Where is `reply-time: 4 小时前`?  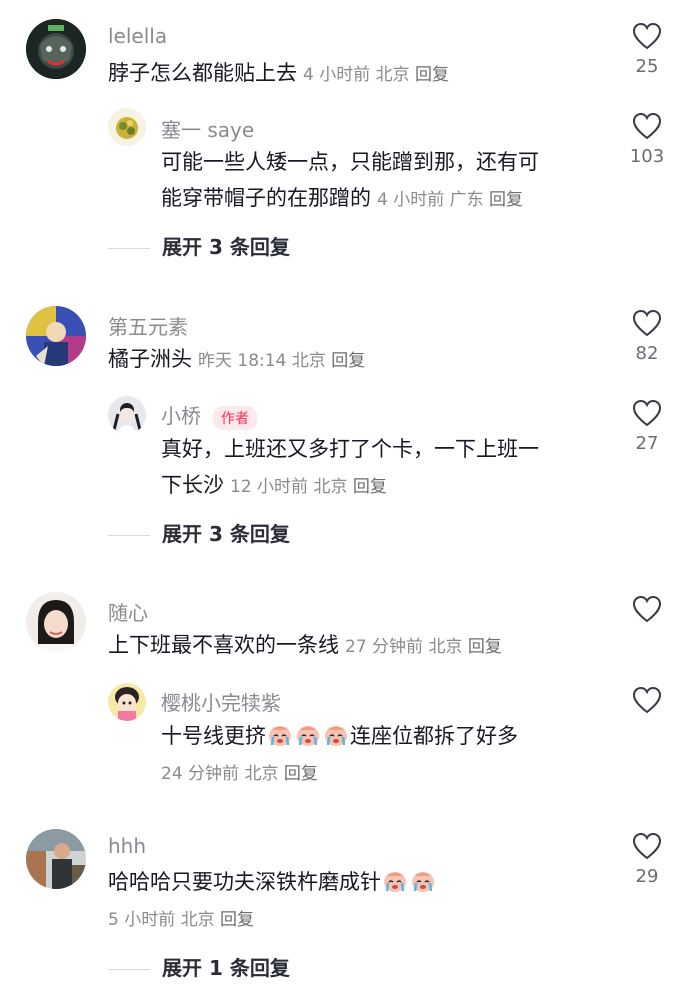
reply-time: 4 小时前 is located at coordinates (411, 200).